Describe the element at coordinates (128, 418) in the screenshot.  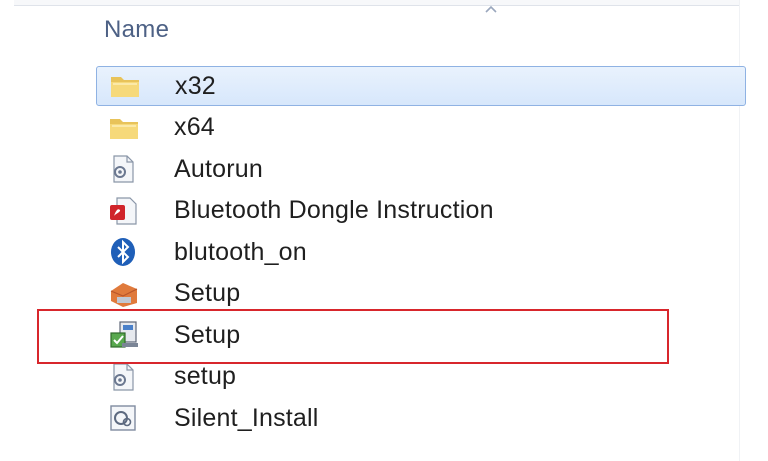
I see `batch-file-icon` at that location.